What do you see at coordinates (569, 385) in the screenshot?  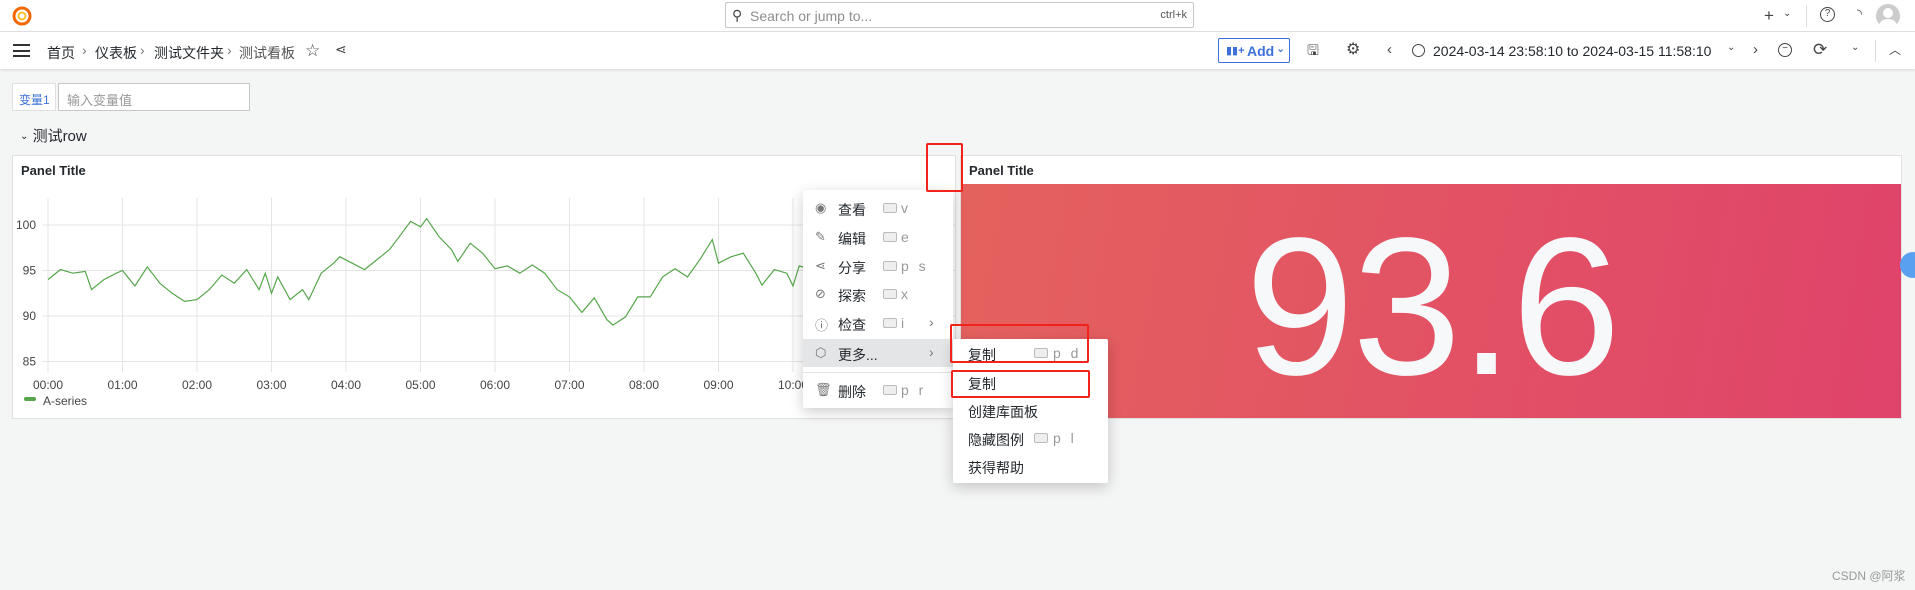 I see `x-tick-label: 07:00` at bounding box center [569, 385].